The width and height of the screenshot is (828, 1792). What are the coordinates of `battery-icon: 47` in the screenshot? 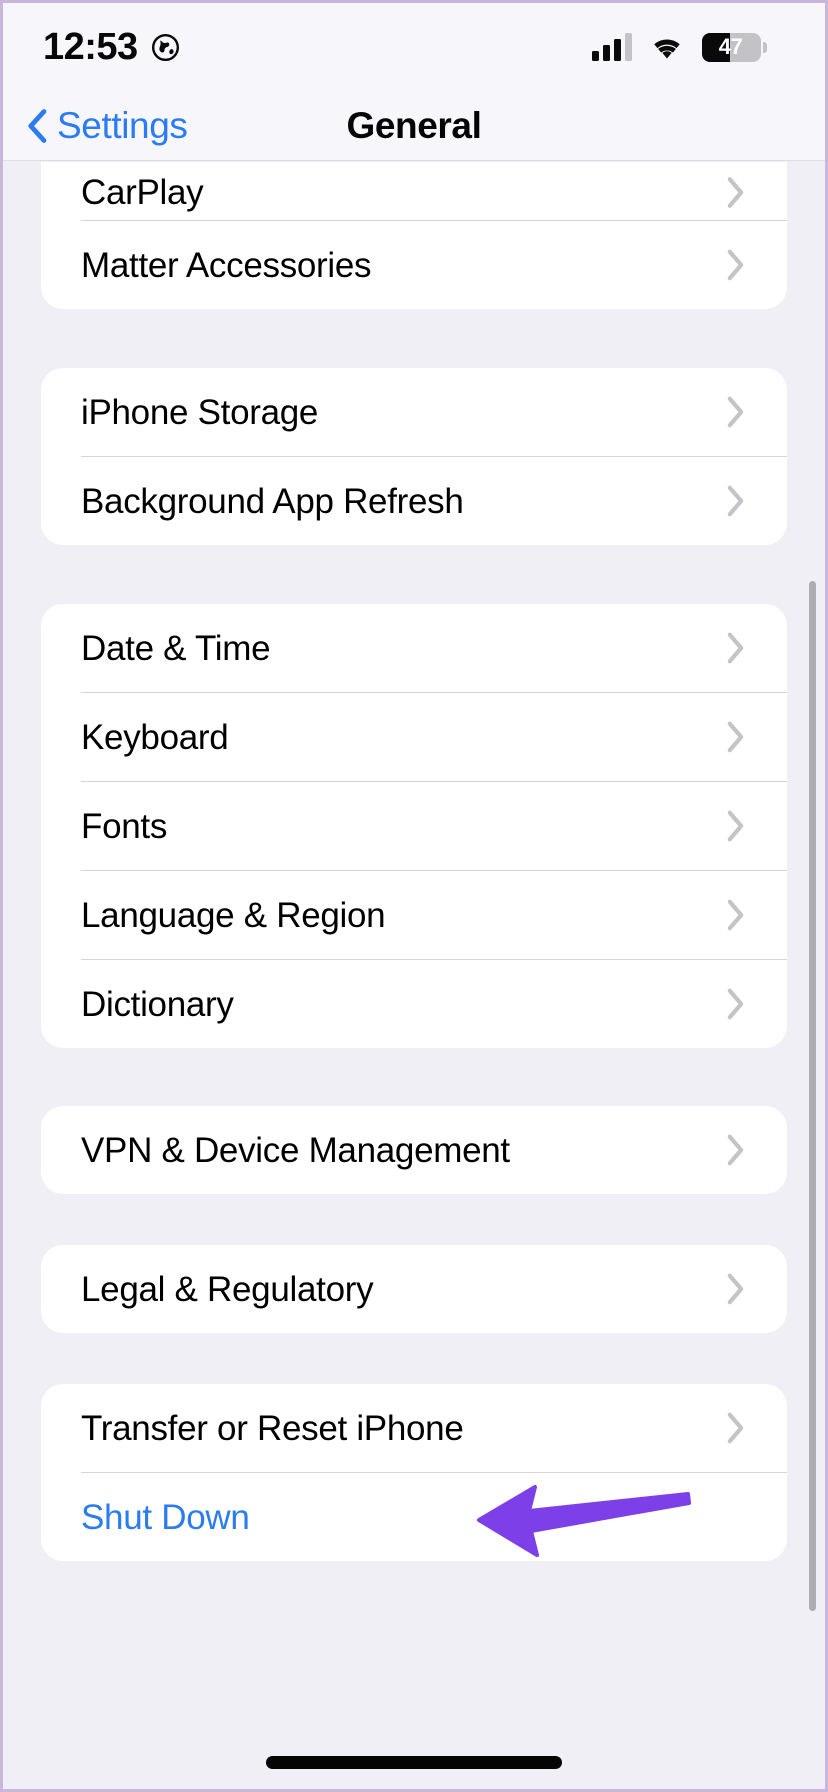 It's located at (734, 47).